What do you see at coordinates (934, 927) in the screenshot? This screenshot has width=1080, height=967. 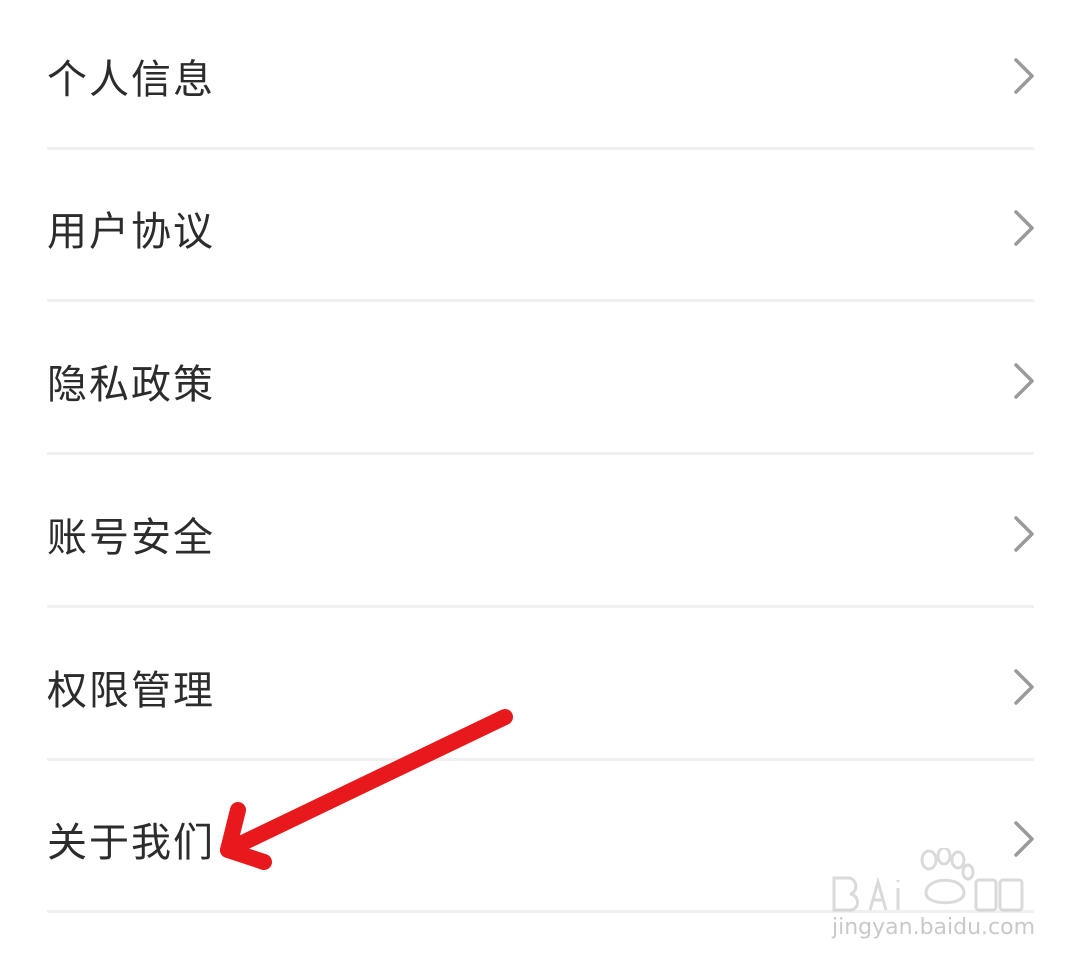 I see `watermark-domain: jingyan.baidu.com` at bounding box center [934, 927].